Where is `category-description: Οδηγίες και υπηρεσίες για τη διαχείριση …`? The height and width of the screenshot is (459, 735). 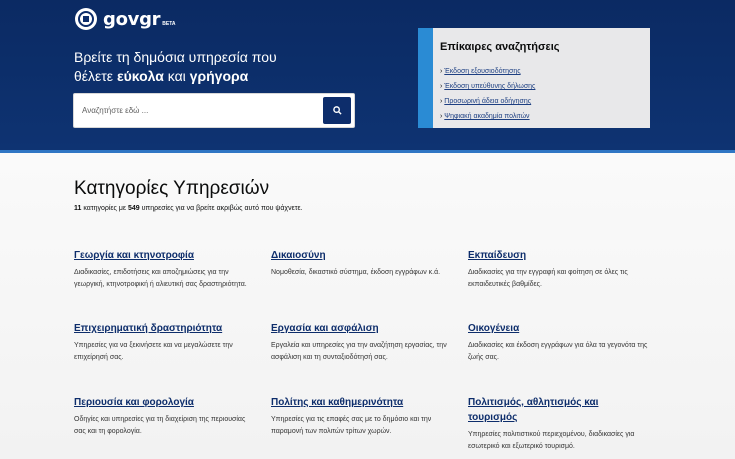
category-description: Οδηγίες και υπηρεσίες για τη διαχείριση … is located at coordinates (160, 425).